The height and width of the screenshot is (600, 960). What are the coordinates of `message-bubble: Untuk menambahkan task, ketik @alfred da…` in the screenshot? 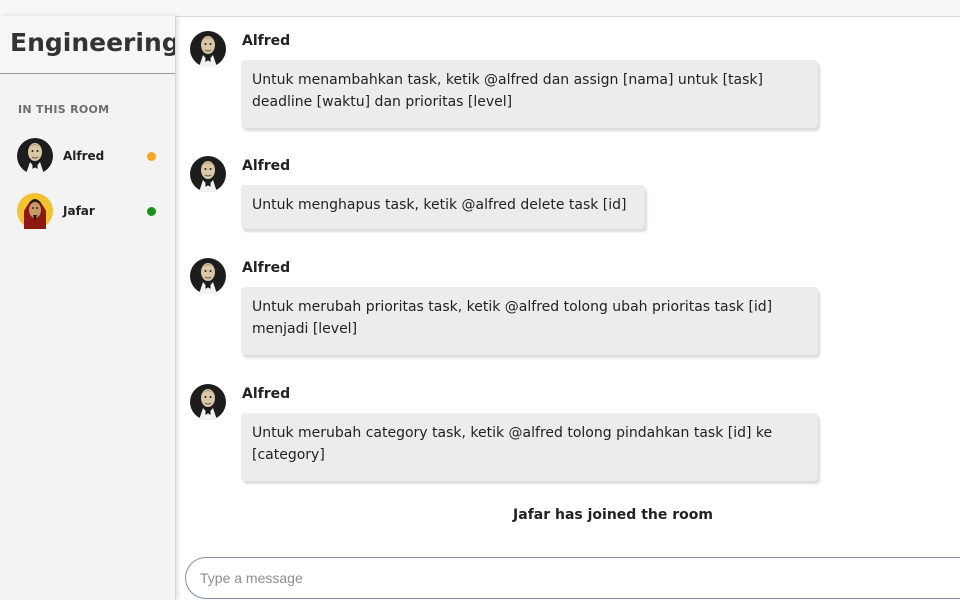 It's located at (529, 94).